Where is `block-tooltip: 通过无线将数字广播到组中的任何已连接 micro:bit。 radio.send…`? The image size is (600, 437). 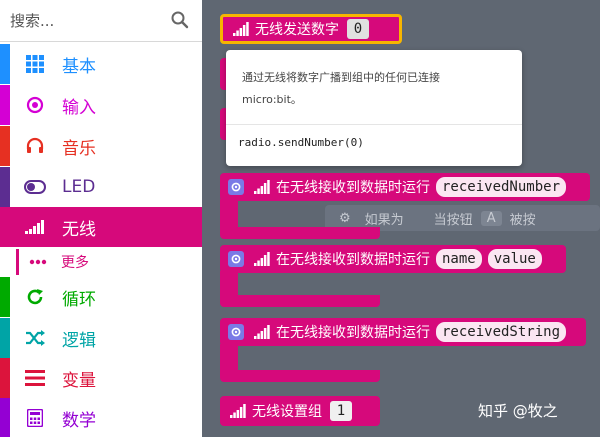
block-tooltip: 通过无线将数字广播到组中的任何已连接 micro:bit。 radio.send… is located at coordinates (374, 108).